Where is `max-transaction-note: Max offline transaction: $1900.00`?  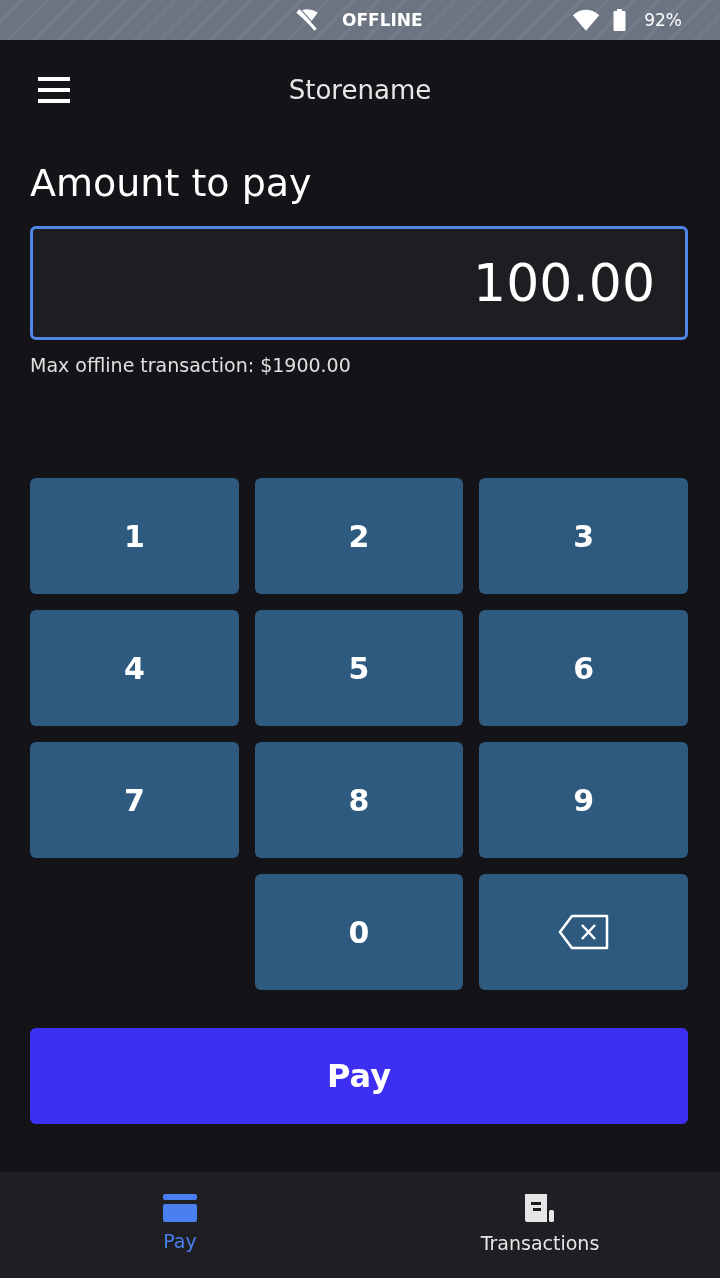 max-transaction-note: Max offline transaction: $1900.00 is located at coordinates (191, 366).